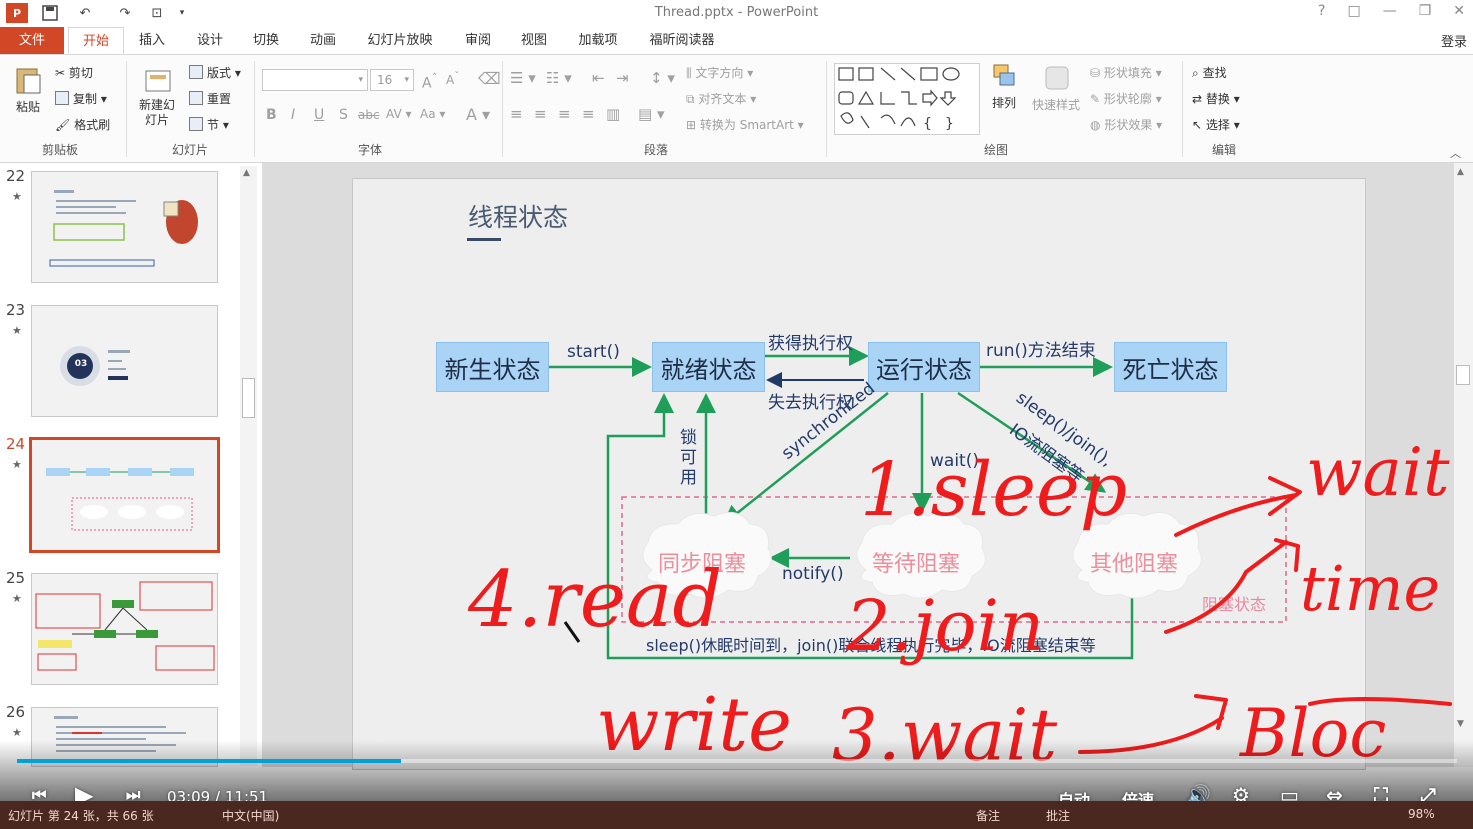 The image size is (1473, 829). Describe the element at coordinates (944, 626) in the screenshot. I see `ink-join: 2.join` at that location.